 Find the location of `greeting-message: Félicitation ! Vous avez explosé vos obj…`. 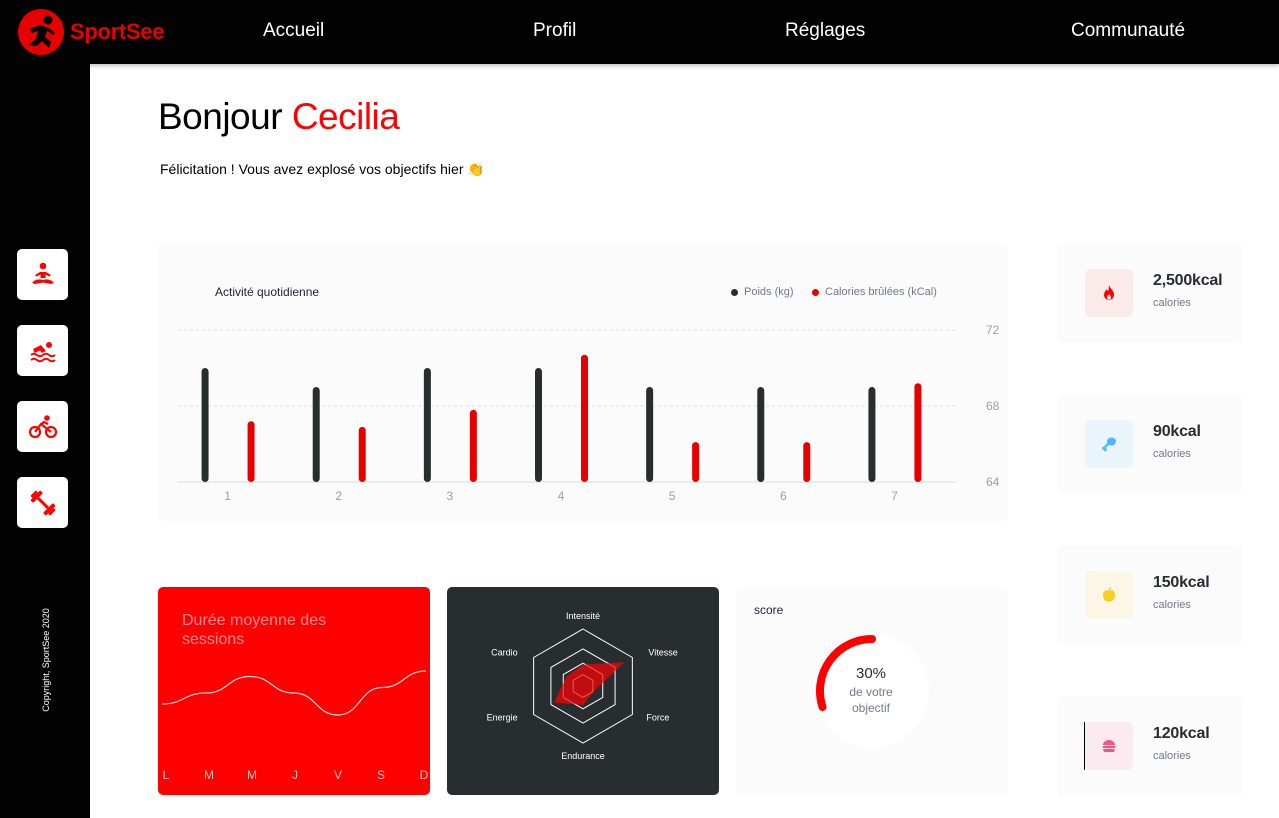

greeting-message: Félicitation ! Vous avez explosé vos obj… is located at coordinates (322, 169).